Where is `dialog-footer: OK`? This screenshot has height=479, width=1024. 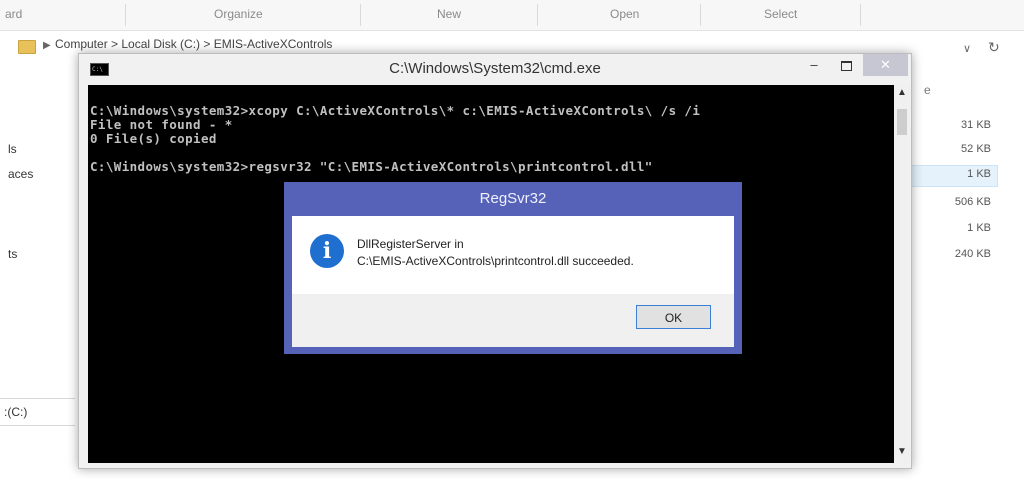
dialog-footer: OK is located at coordinates (513, 320).